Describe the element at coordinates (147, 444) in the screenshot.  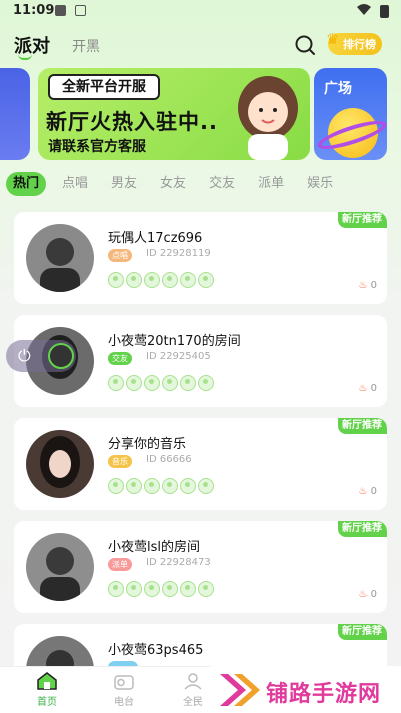
I see `room-title: 分享你的音乐` at that location.